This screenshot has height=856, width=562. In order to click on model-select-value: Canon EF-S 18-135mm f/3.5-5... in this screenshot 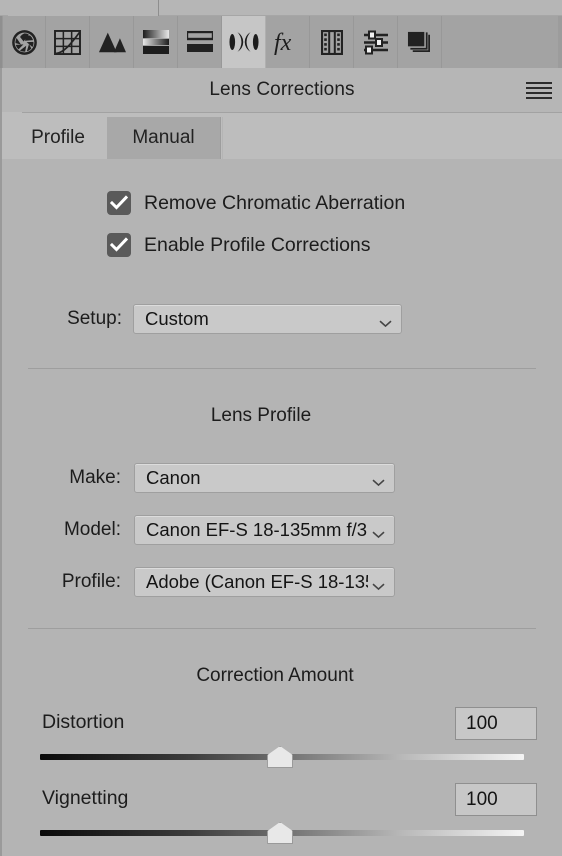, I will do `click(257, 529)`.